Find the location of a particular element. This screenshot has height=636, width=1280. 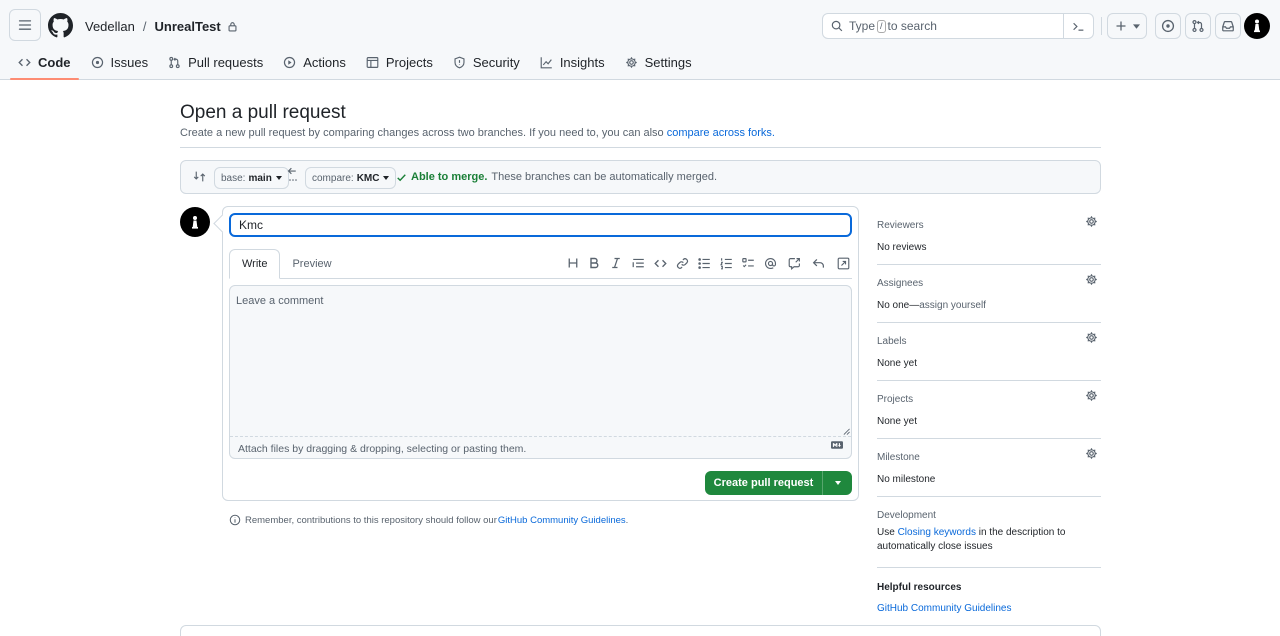

mention-icon is located at coordinates (770, 263).